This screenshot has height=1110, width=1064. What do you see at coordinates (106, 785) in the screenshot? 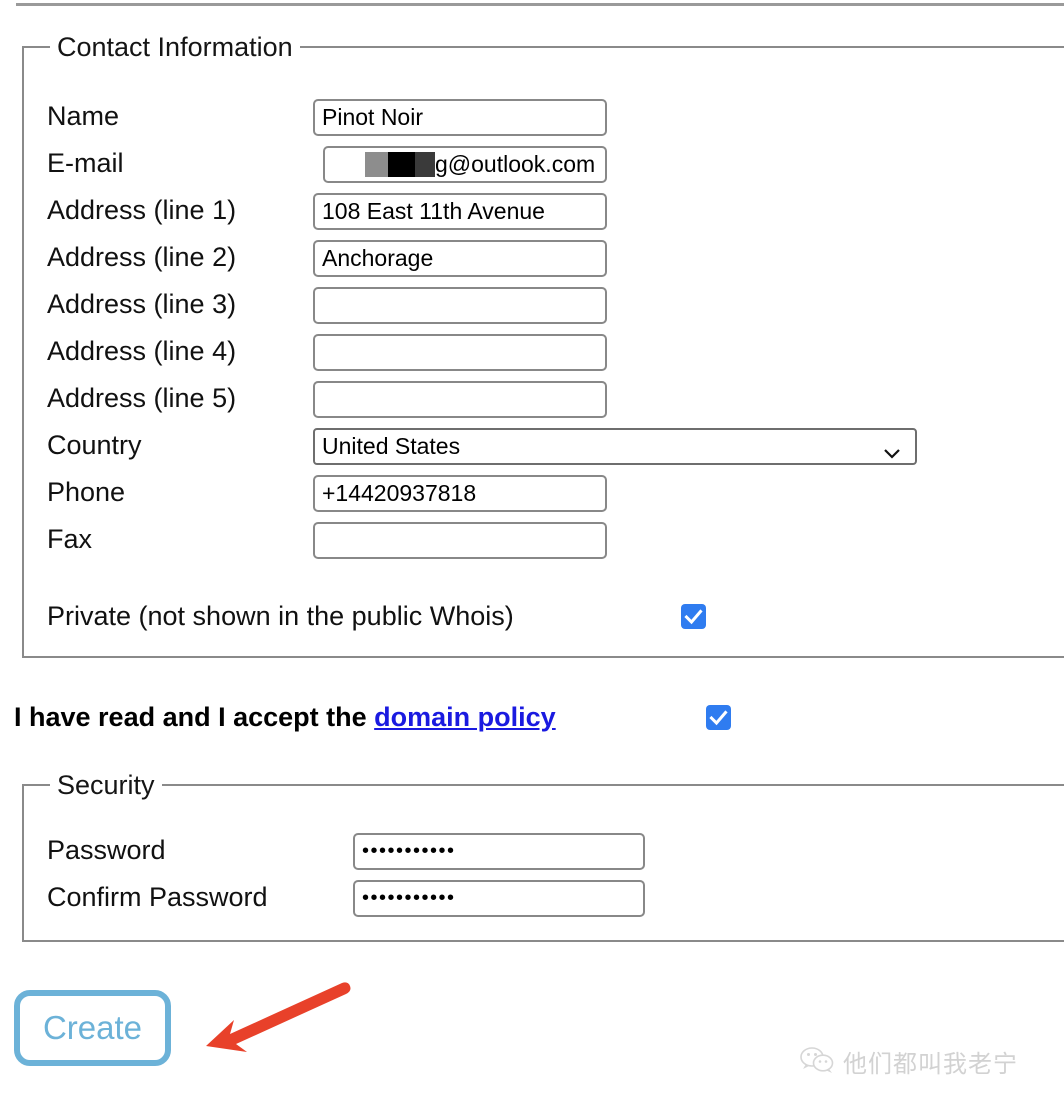
I see `security-legend: Security` at bounding box center [106, 785].